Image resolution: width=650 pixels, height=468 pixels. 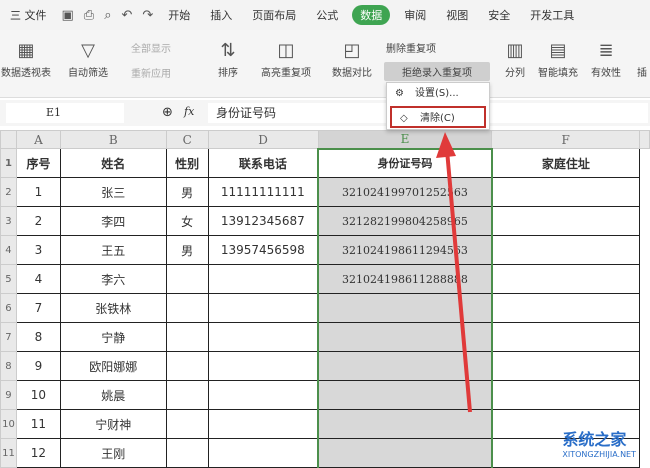 I want to click on cell-name: 李四, so click(x=113, y=221).